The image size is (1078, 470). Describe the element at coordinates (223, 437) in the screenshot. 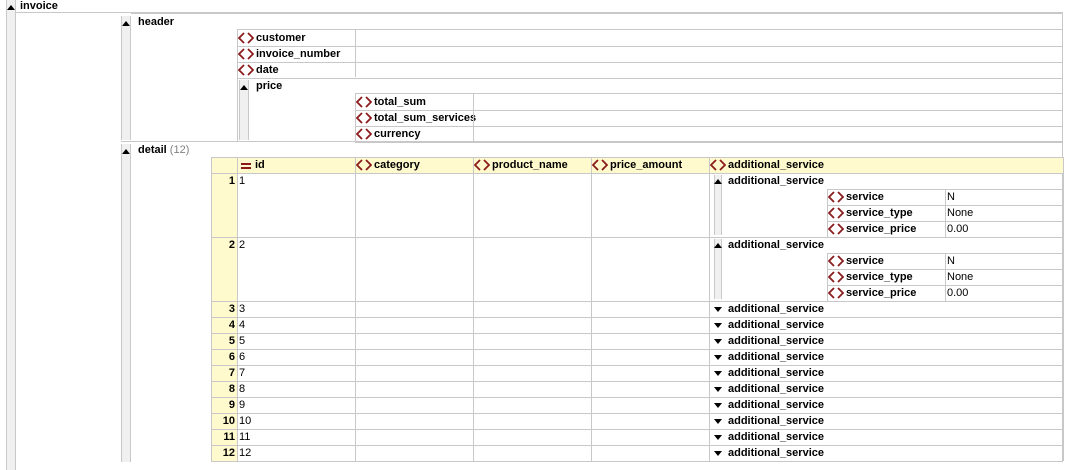

I see `row-number: 11` at that location.